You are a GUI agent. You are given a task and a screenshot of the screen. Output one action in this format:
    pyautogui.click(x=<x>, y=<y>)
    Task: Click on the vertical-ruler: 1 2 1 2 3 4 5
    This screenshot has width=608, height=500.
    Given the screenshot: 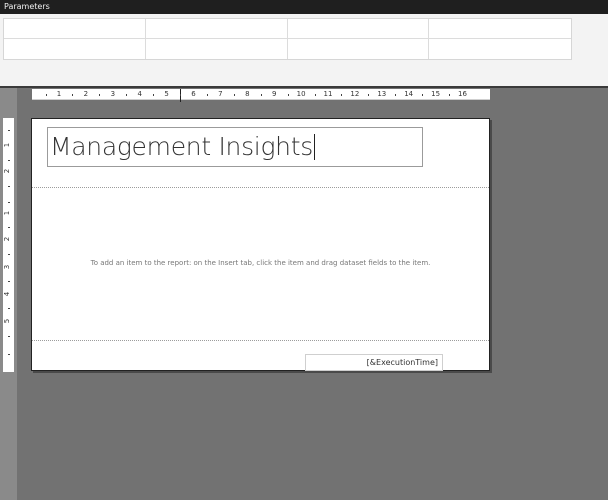 What is the action you would take?
    pyautogui.click(x=8, y=245)
    